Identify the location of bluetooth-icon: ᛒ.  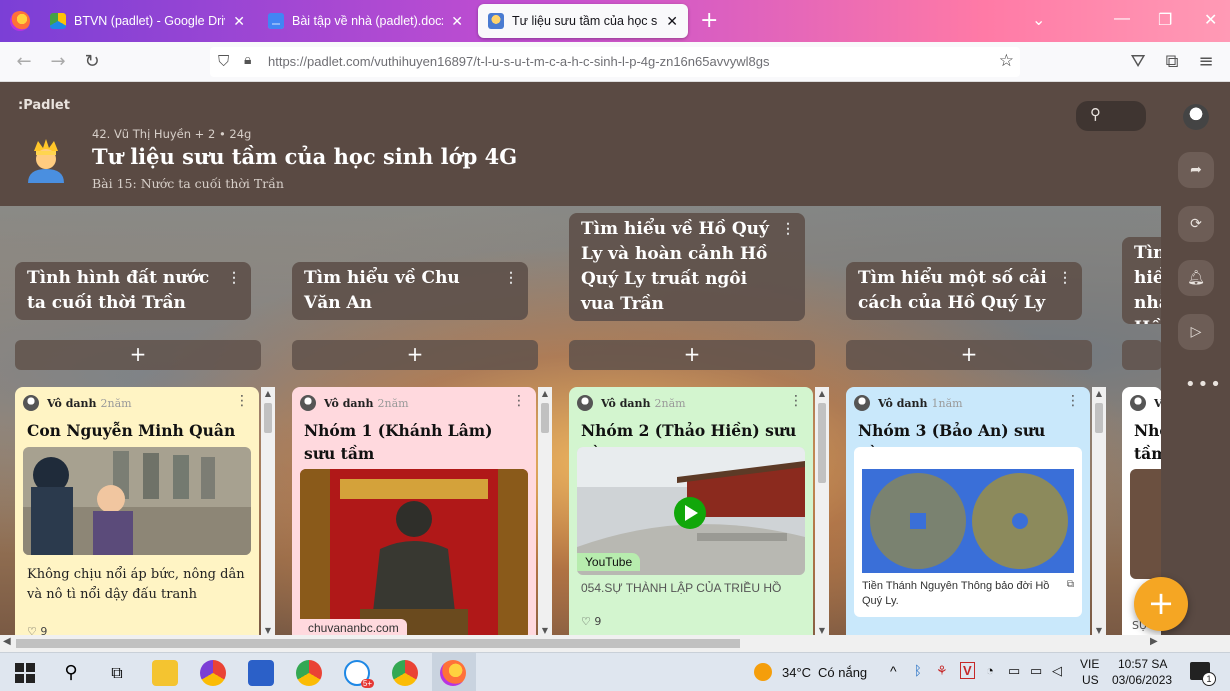
(918, 670).